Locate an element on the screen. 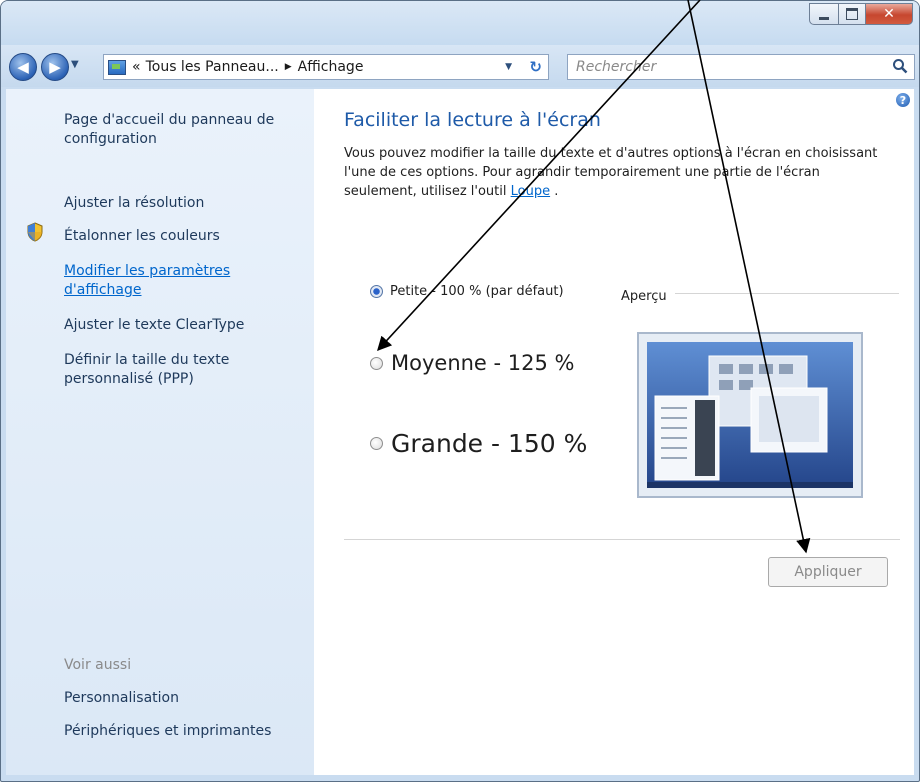  refresh-icon: ↻ is located at coordinates (535, 67).